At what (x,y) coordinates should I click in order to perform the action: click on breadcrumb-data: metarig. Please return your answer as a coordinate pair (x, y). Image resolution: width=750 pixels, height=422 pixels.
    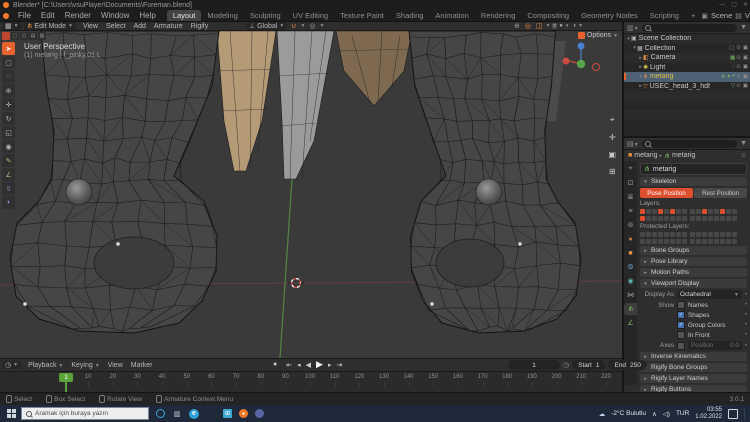
    Looking at the image, I should click on (683, 155).